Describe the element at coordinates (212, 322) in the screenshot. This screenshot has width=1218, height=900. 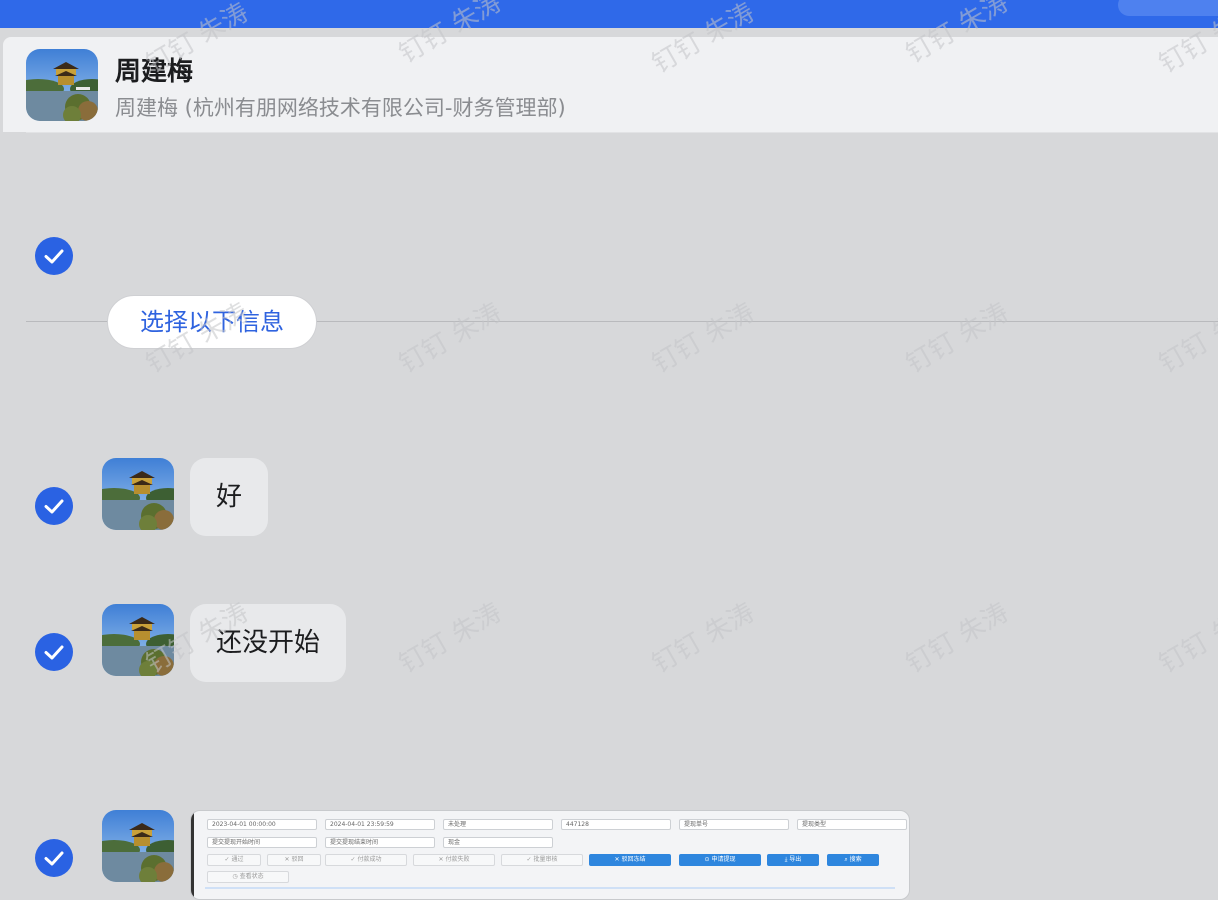
I see `select-following-button: 选择以下信息` at that location.